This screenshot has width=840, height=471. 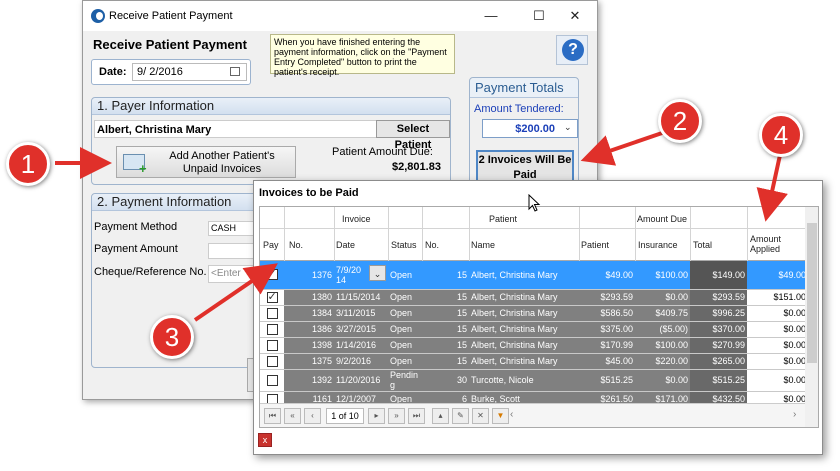 I want to click on mouse-cursor-icon, so click(x=534, y=203).